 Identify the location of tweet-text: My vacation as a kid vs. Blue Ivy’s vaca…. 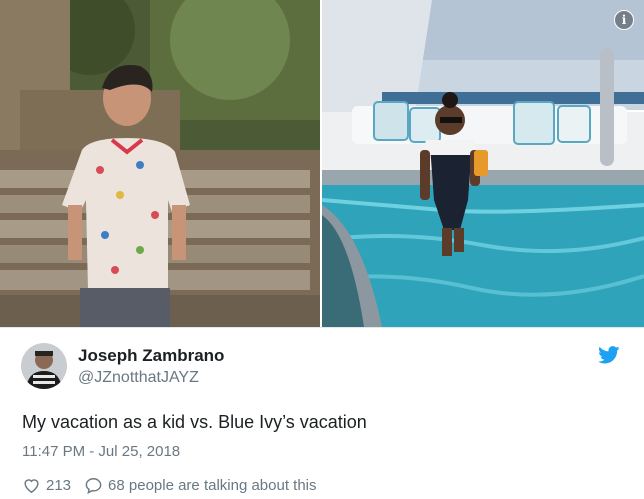
(194, 422).